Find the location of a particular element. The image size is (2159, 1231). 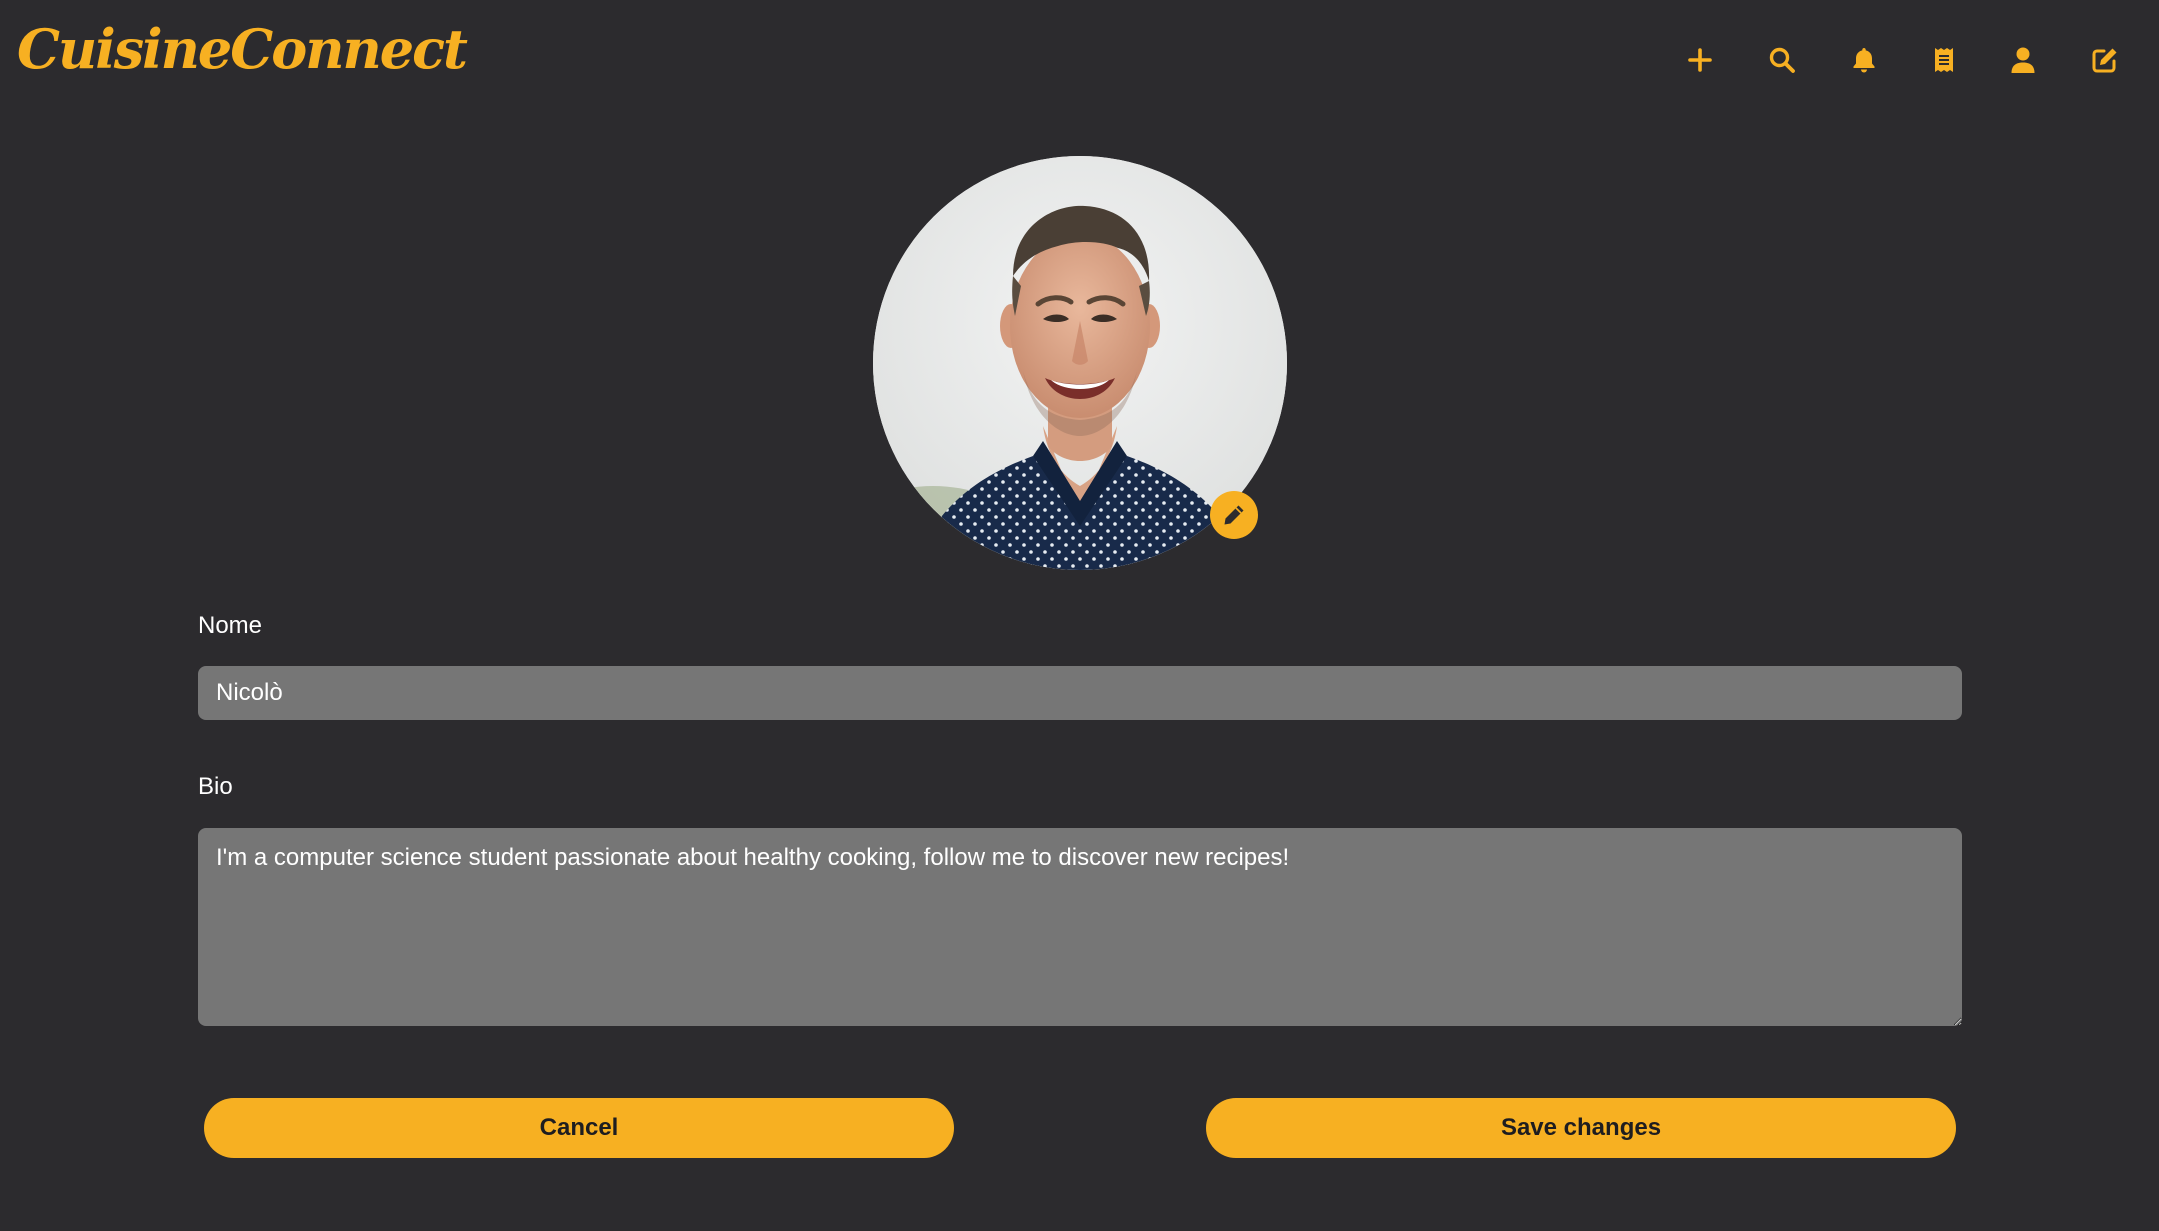

edit-avatar-button is located at coordinates (1234, 515).